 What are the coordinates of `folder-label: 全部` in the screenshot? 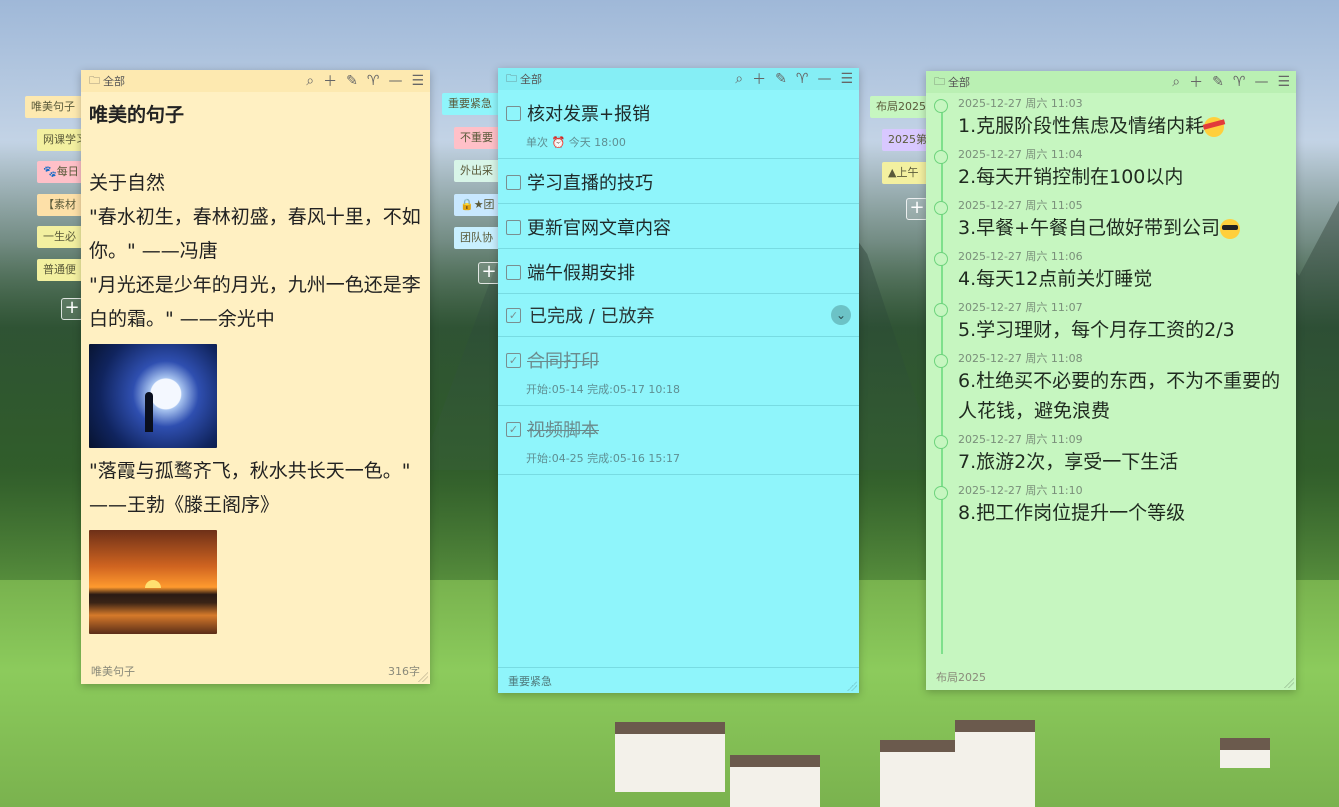 It's located at (114, 81).